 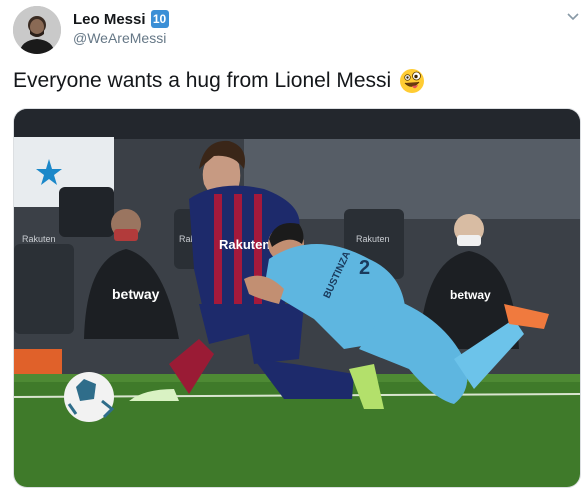 What do you see at coordinates (119, 38) in the screenshot?
I see `author-handle: @WeAreMessi` at bounding box center [119, 38].